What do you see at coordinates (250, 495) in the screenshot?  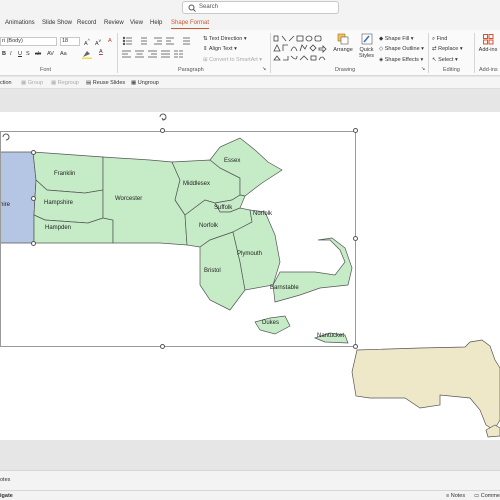 I see `status-bar: igate ≡ Notes ▭ Comme` at bounding box center [250, 495].